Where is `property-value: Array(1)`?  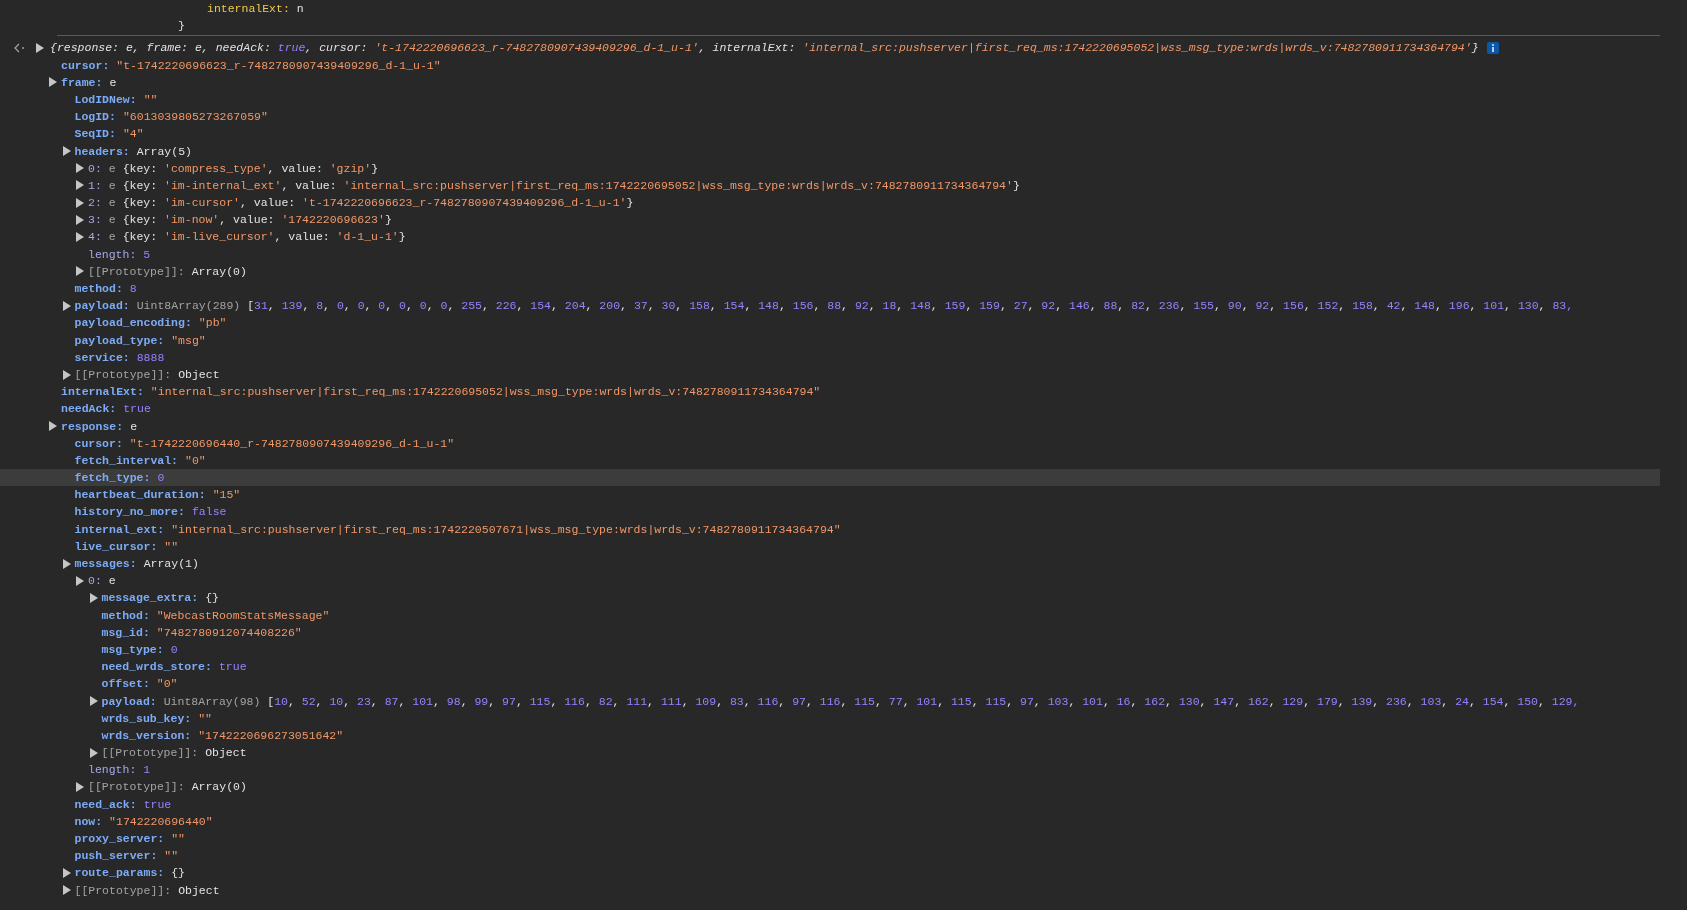
property-value: Array(1) is located at coordinates (171, 564).